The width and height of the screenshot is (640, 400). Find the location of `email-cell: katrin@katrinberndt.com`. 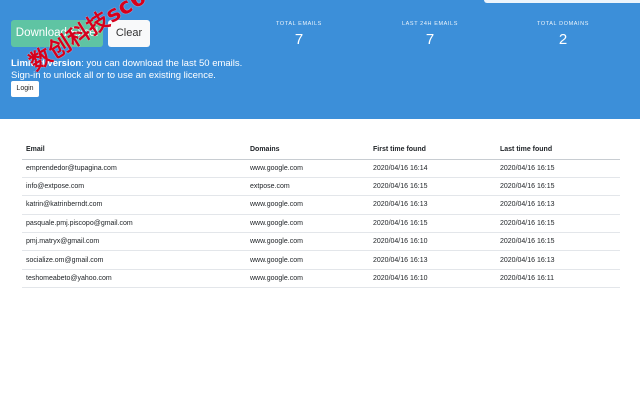

email-cell: katrin@katrinberndt.com is located at coordinates (134, 205).